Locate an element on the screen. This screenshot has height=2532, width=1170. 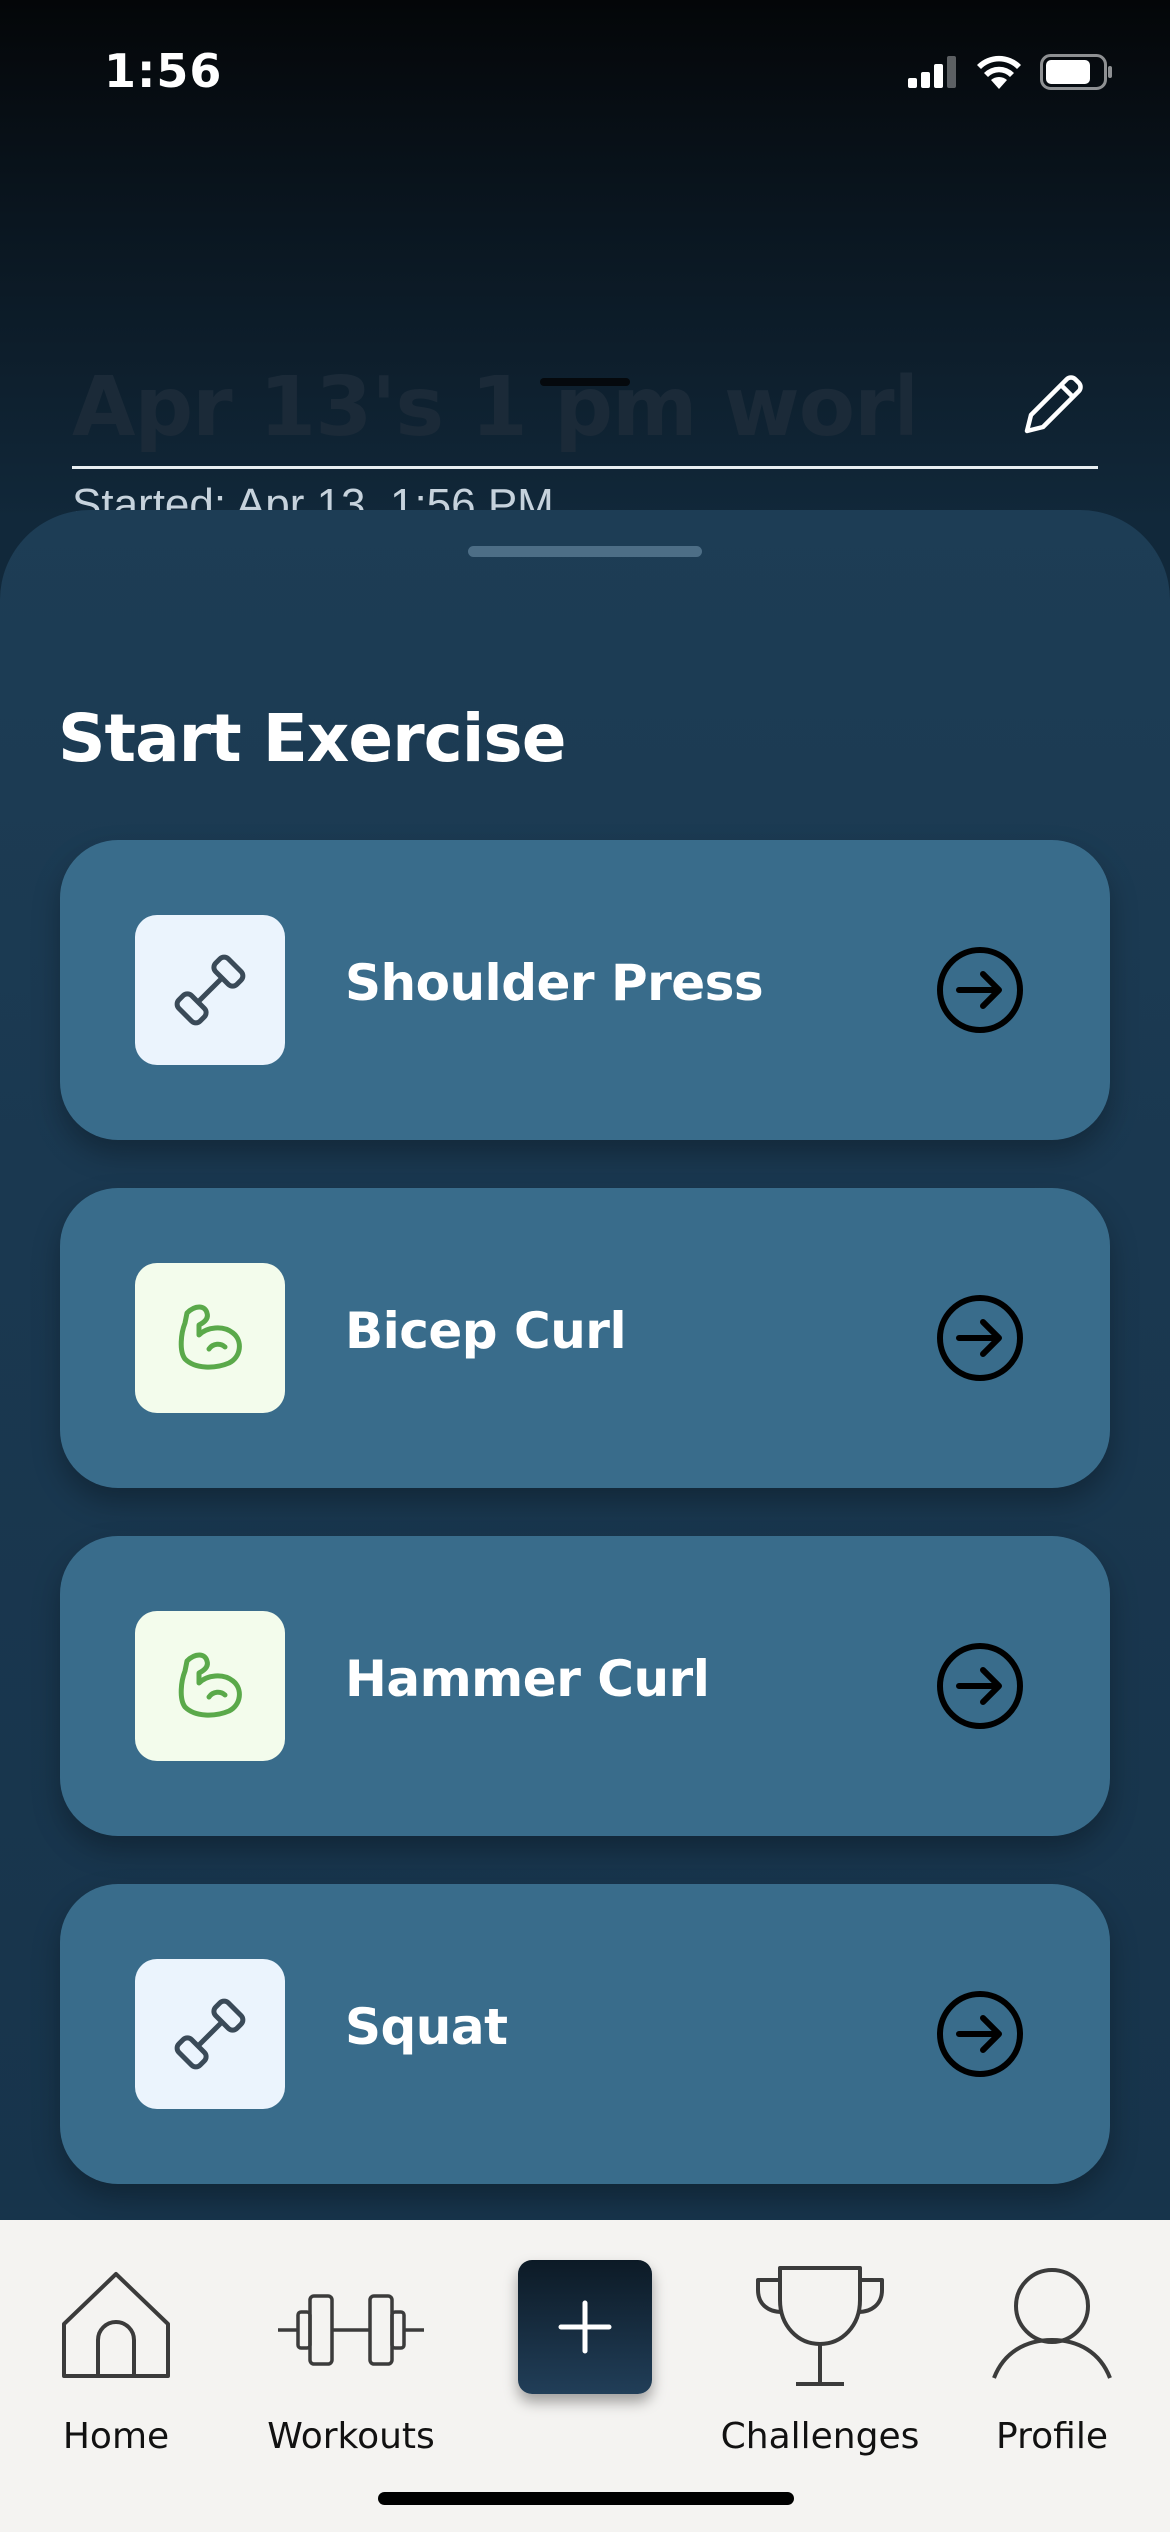
barbell-icon is located at coordinates (351, 2330).